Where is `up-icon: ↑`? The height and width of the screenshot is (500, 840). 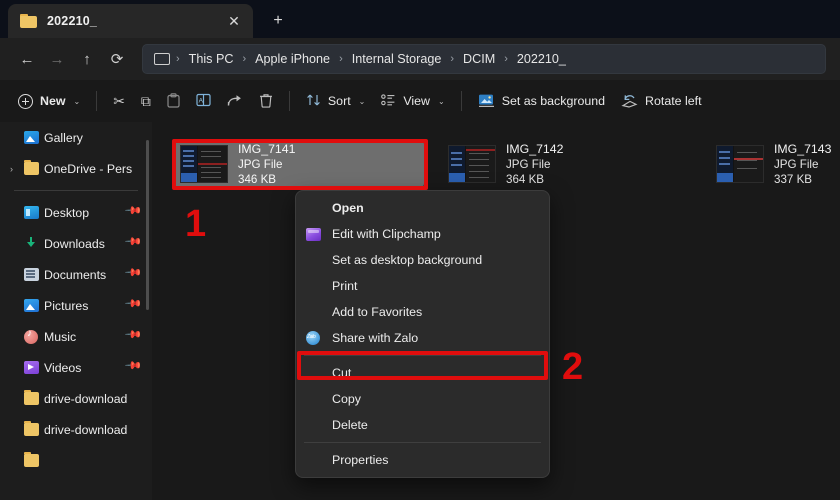
up-icon: ↑ is located at coordinates (87, 59).